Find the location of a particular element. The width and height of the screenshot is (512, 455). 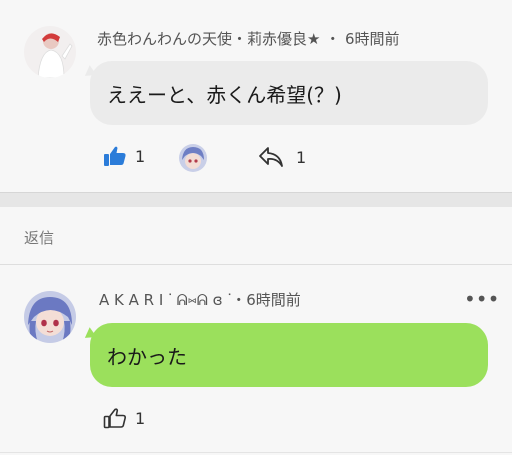

comment2-like-count: 1 is located at coordinates (140, 418).